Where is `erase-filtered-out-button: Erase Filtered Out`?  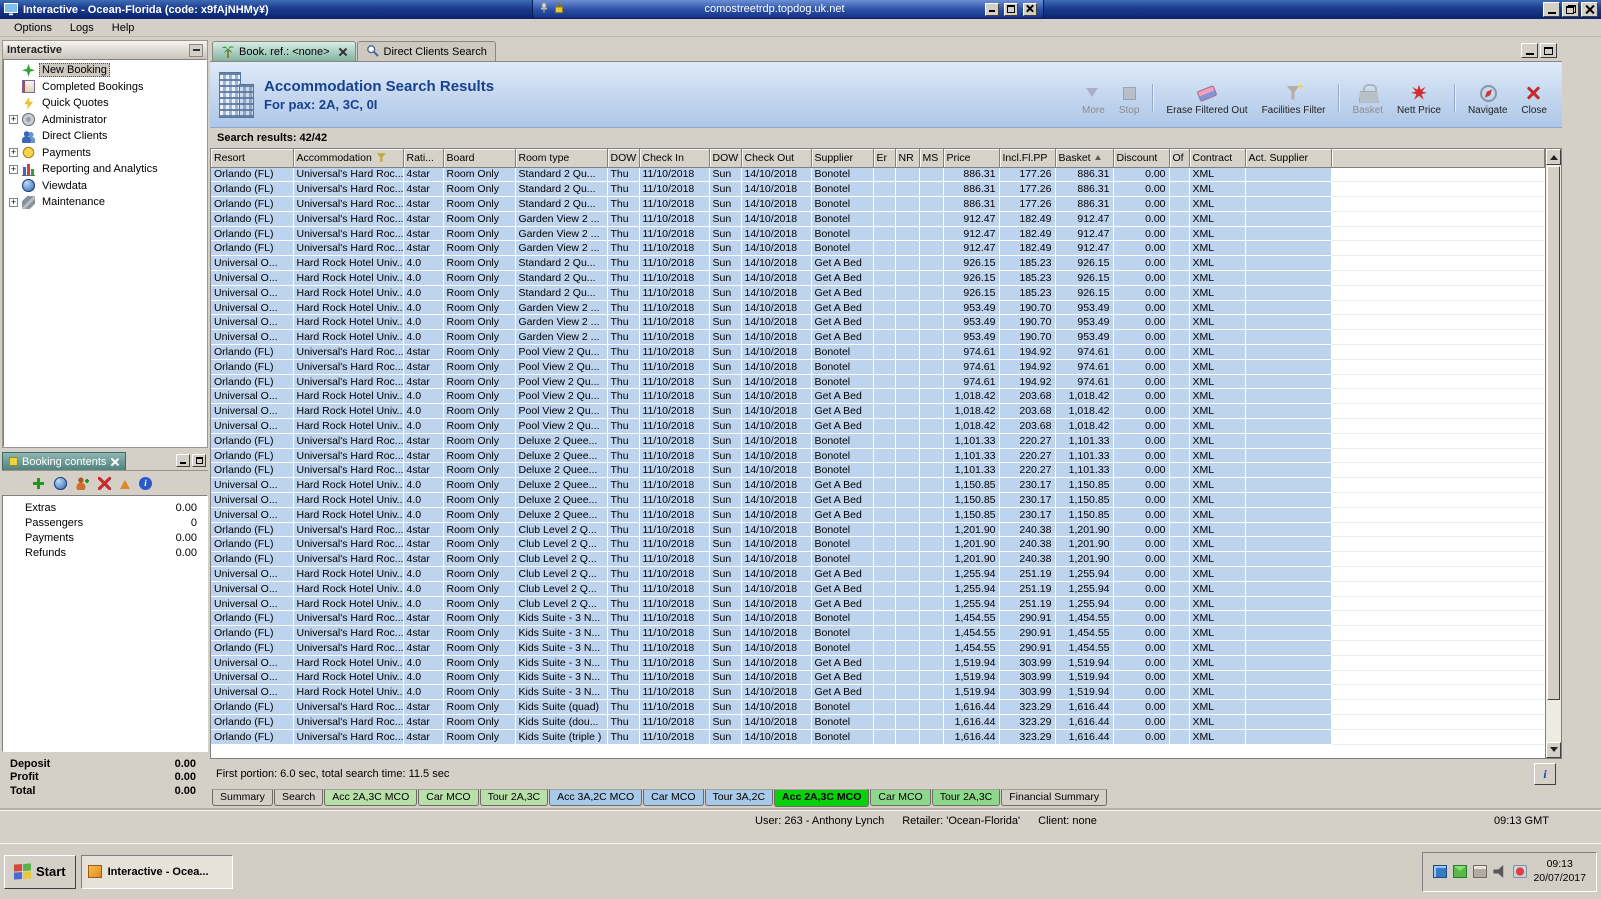 erase-filtered-out-button: Erase Filtered Out is located at coordinates (1206, 100).